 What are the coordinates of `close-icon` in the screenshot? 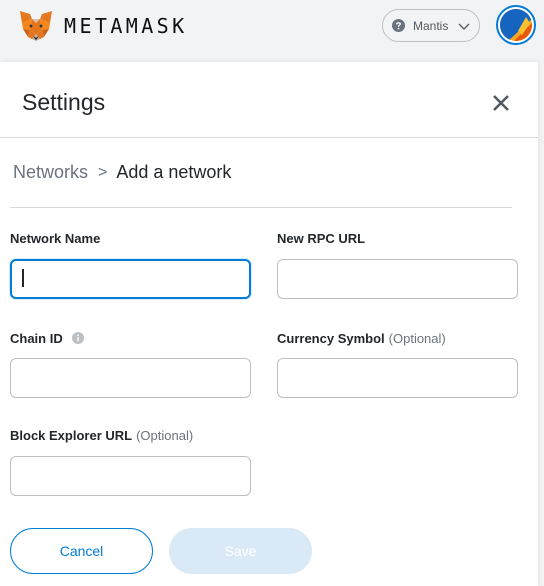 It's located at (501, 103).